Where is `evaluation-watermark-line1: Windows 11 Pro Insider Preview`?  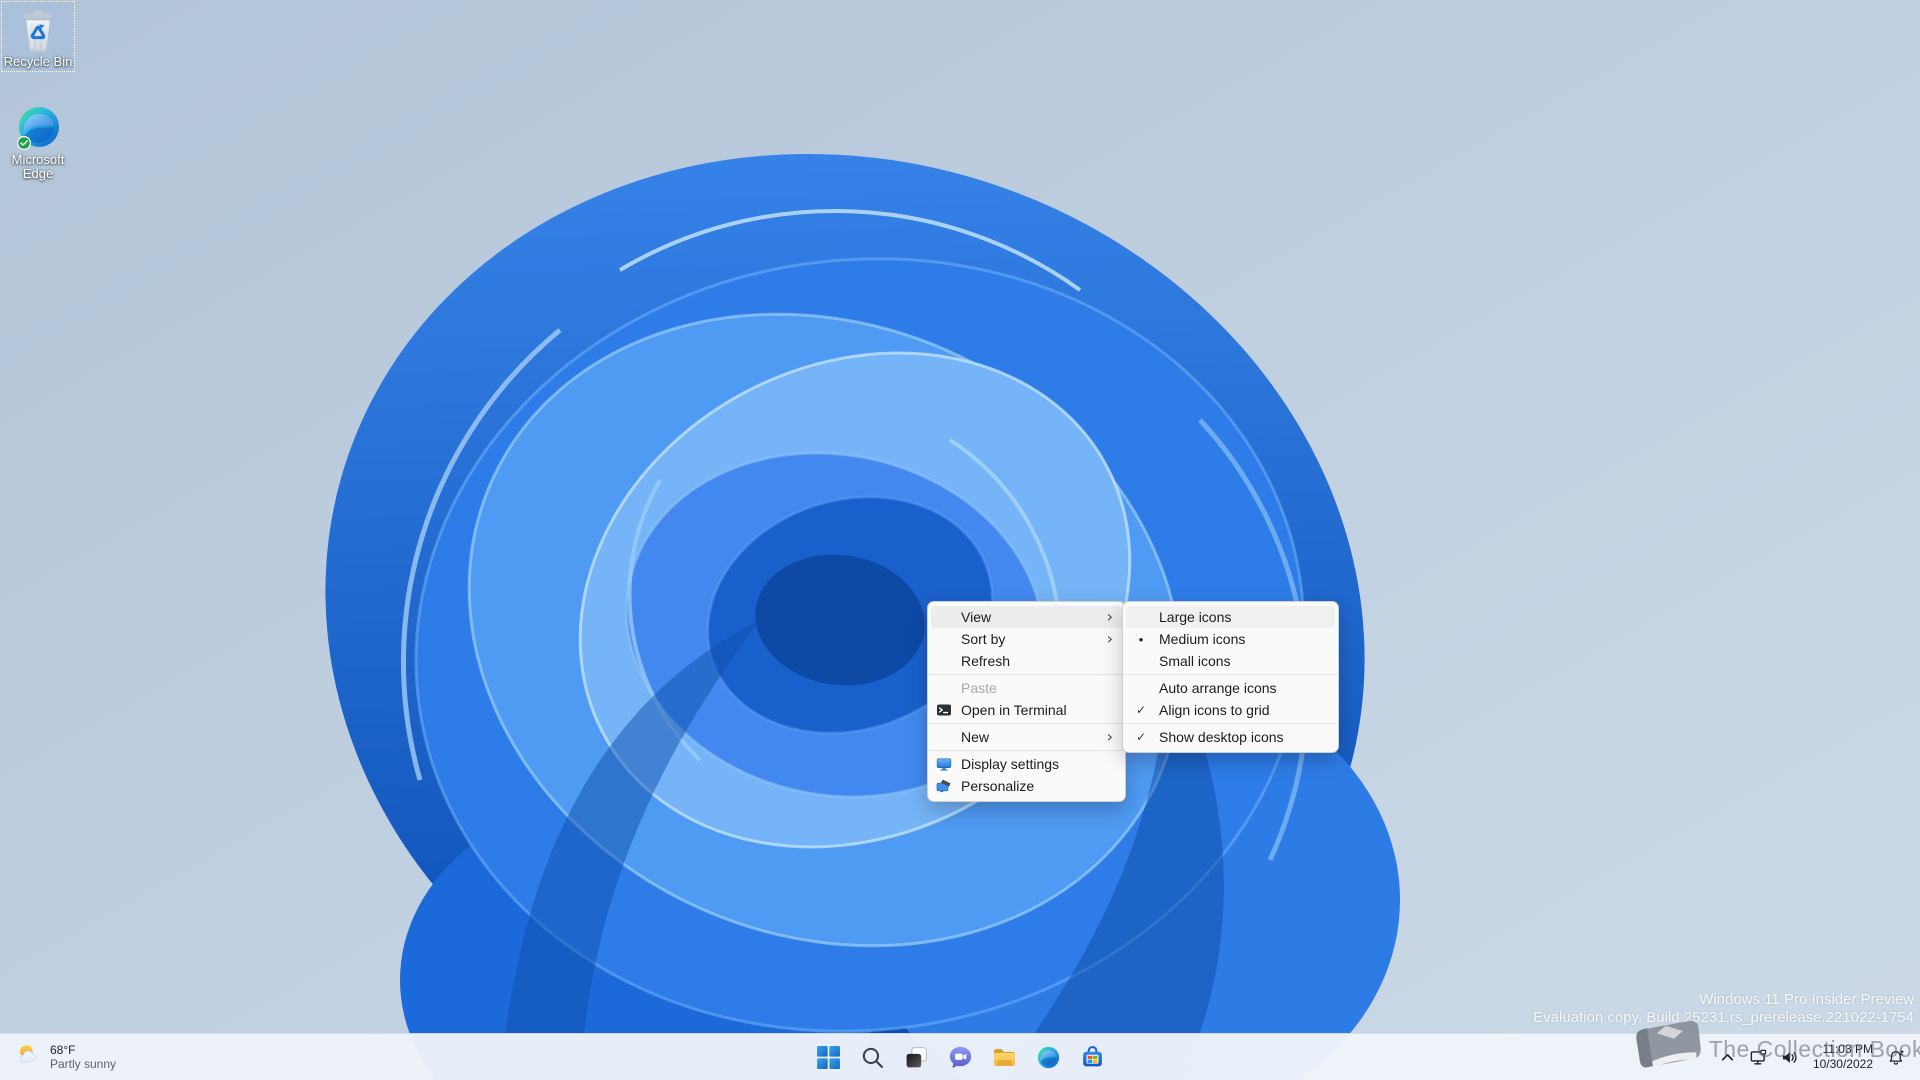 evaluation-watermark-line1: Windows 11 Pro Insider Preview is located at coordinates (1806, 999).